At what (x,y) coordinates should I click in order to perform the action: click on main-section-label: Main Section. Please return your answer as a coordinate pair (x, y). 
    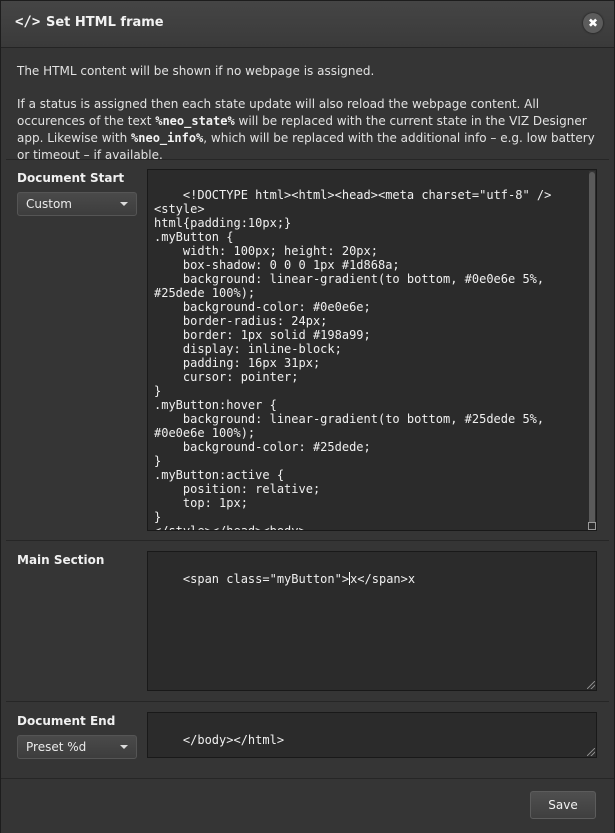
    Looking at the image, I should click on (61, 560).